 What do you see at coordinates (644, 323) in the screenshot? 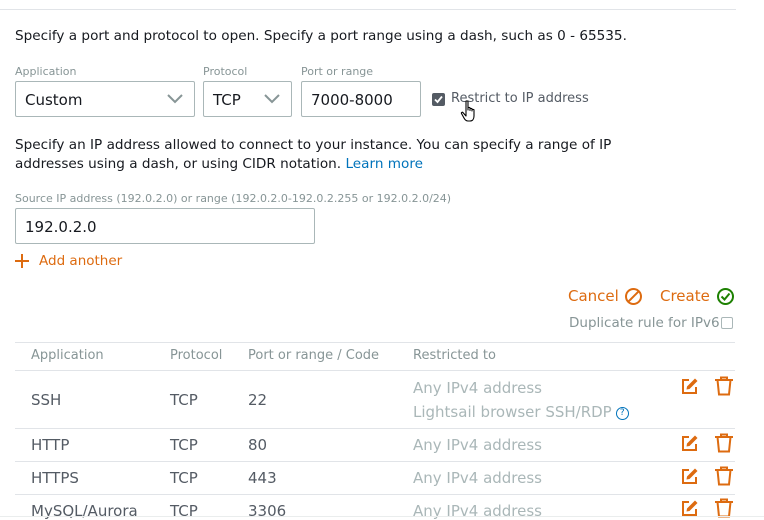
I see `duplicate-ipv6-label: Duplicate rule for IPv6` at bounding box center [644, 323].